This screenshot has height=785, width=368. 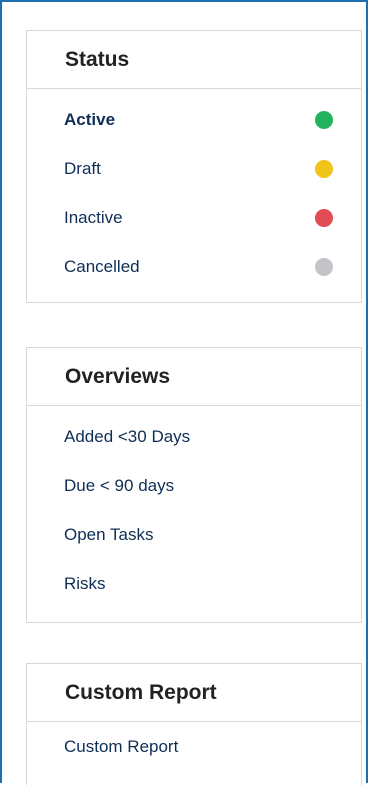 What do you see at coordinates (109, 534) in the screenshot?
I see `overview-item-label: Open Tasks` at bounding box center [109, 534].